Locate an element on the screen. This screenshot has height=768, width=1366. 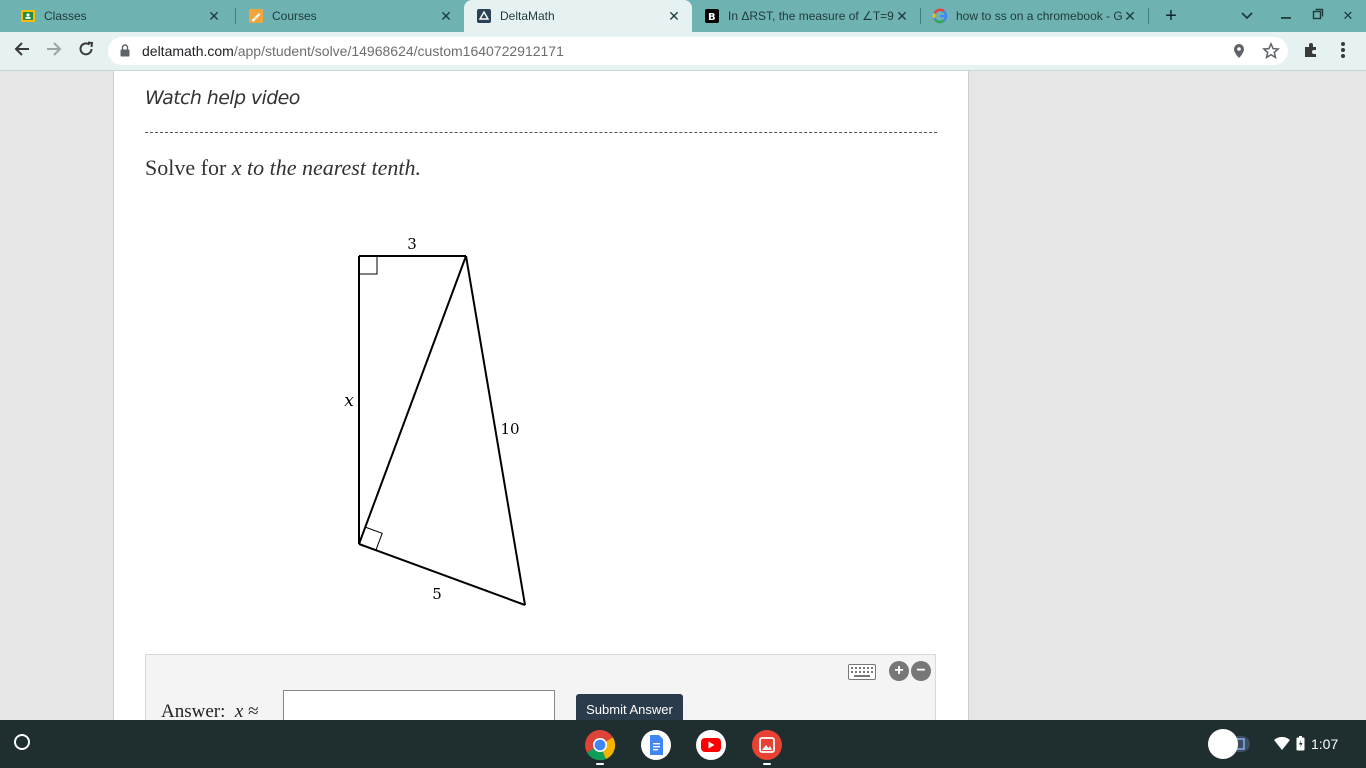
google-docs-icon is located at coordinates (656, 745).